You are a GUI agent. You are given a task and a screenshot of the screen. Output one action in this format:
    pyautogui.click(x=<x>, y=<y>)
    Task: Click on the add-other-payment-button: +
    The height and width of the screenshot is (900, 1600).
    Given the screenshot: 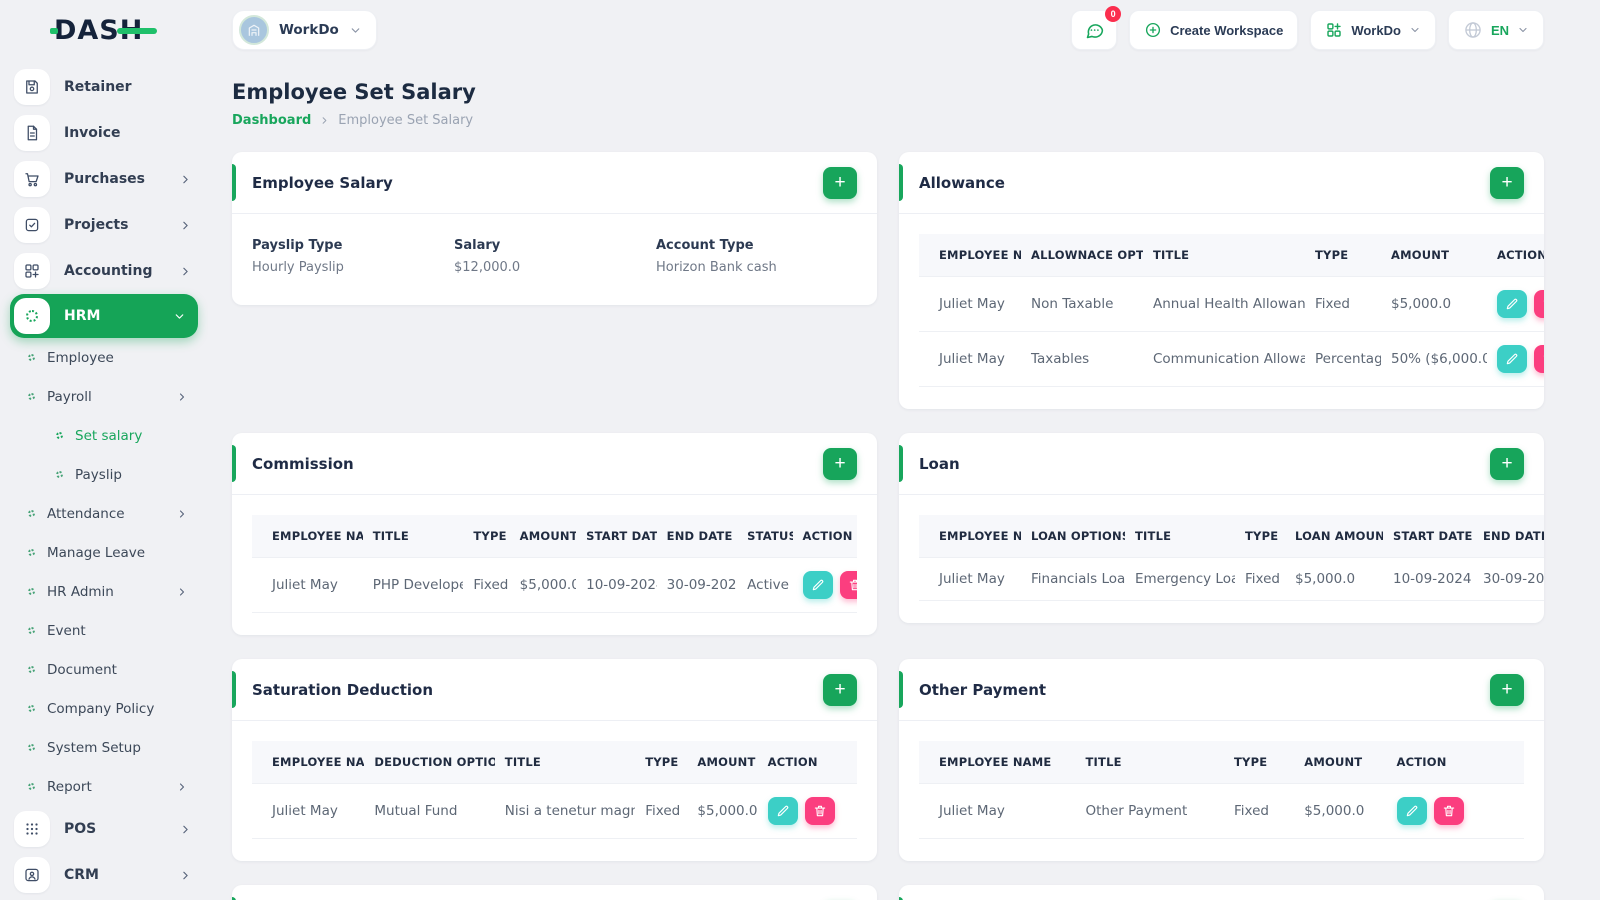 What is the action you would take?
    pyautogui.click(x=1507, y=689)
    